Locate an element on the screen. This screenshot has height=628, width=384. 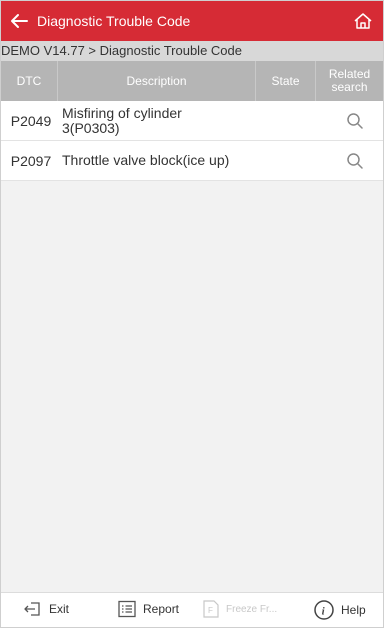
exit-icon is located at coordinates (32, 609).